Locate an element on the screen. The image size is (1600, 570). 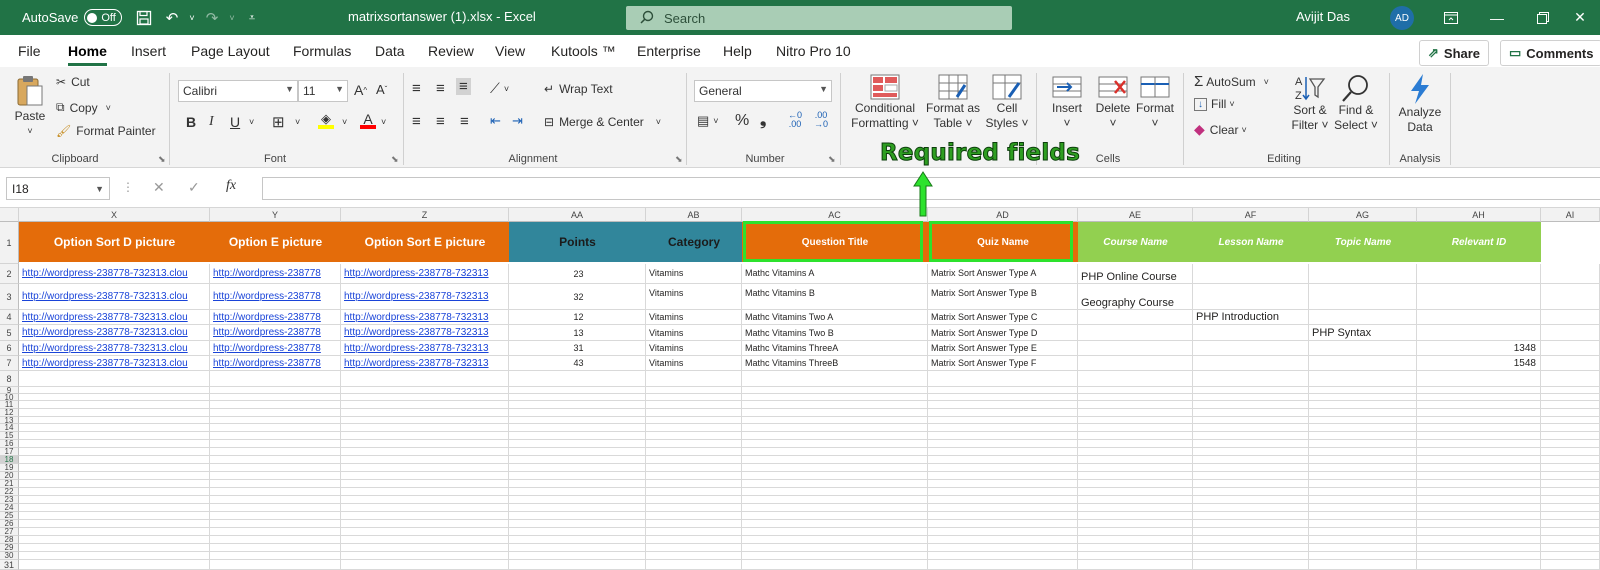
minimize-icon: — is located at coordinates (1497, 17).